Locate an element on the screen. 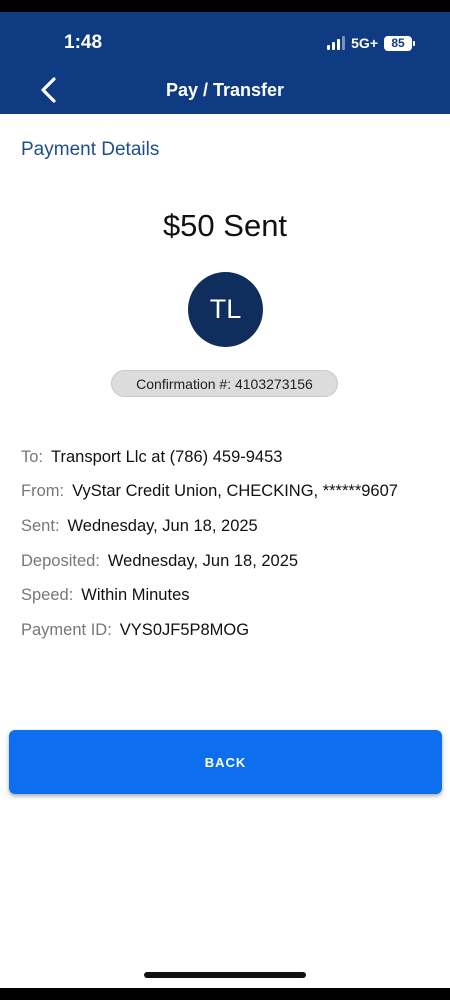 This screenshot has width=450, height=1000. confirmation-badge: Confirmation #: 4103273156 is located at coordinates (224, 383).